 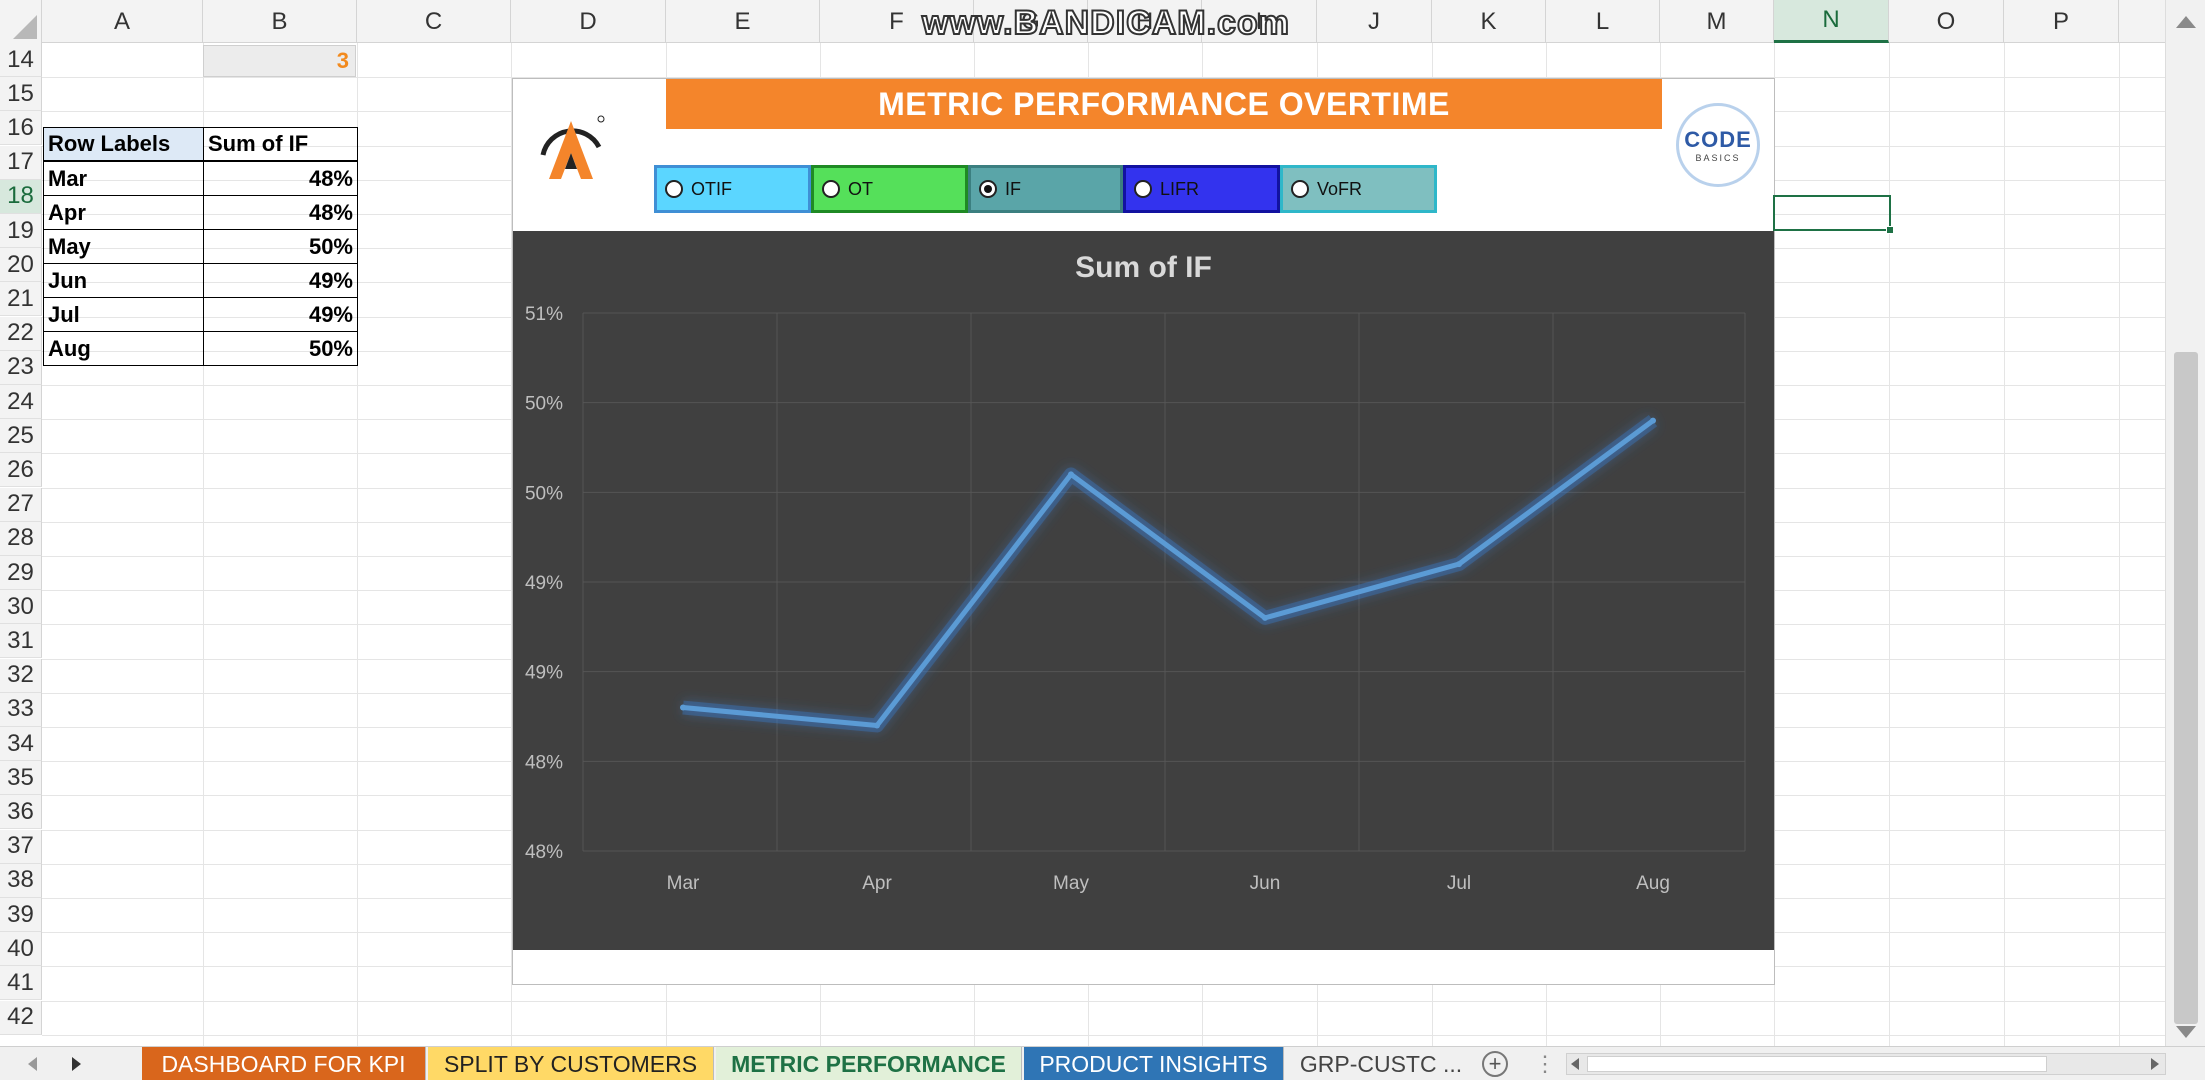 What do you see at coordinates (21, 333) in the screenshot?
I see `row-header-22: 22` at bounding box center [21, 333].